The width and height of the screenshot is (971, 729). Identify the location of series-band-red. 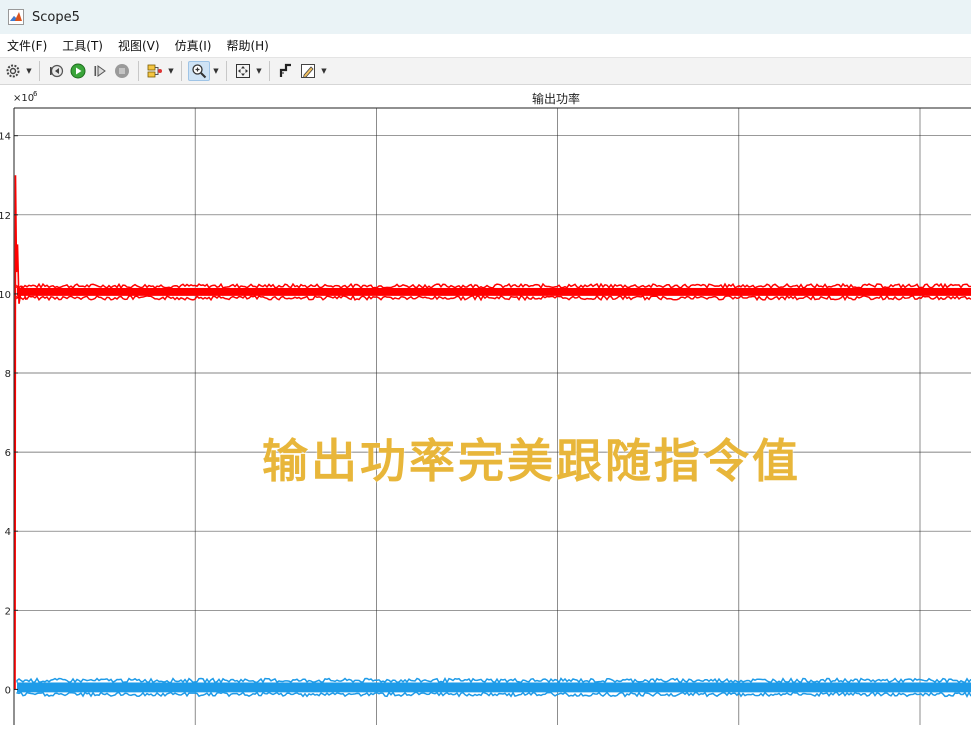
(494, 291).